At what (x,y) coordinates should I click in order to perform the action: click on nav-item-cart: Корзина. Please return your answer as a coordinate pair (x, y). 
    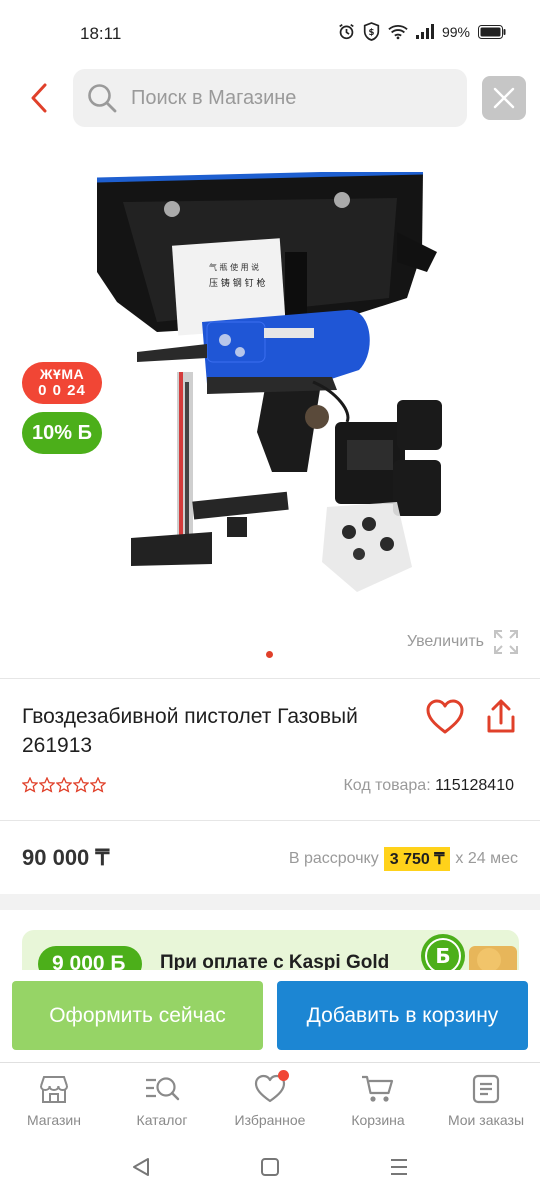
    Looking at the image, I should click on (378, 1102).